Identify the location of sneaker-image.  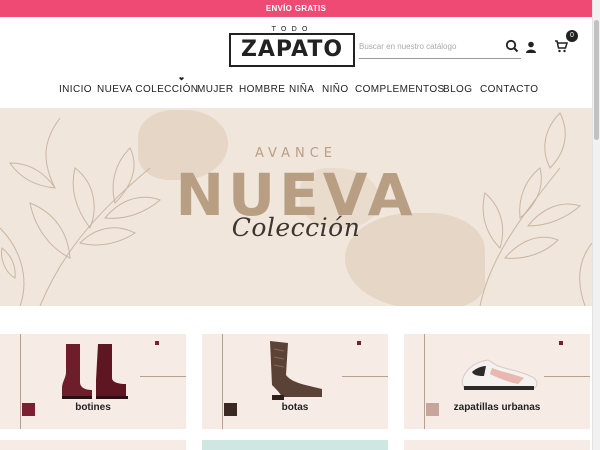
(499, 374).